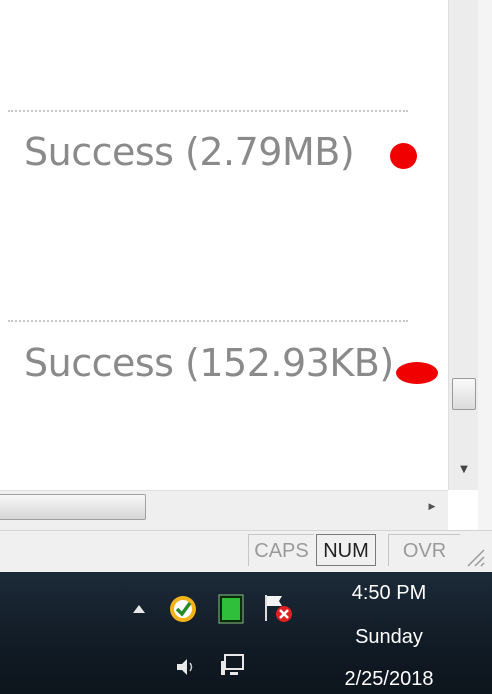 The width and height of the screenshot is (492, 694). I want to click on red-dot-marker, so click(403, 156).